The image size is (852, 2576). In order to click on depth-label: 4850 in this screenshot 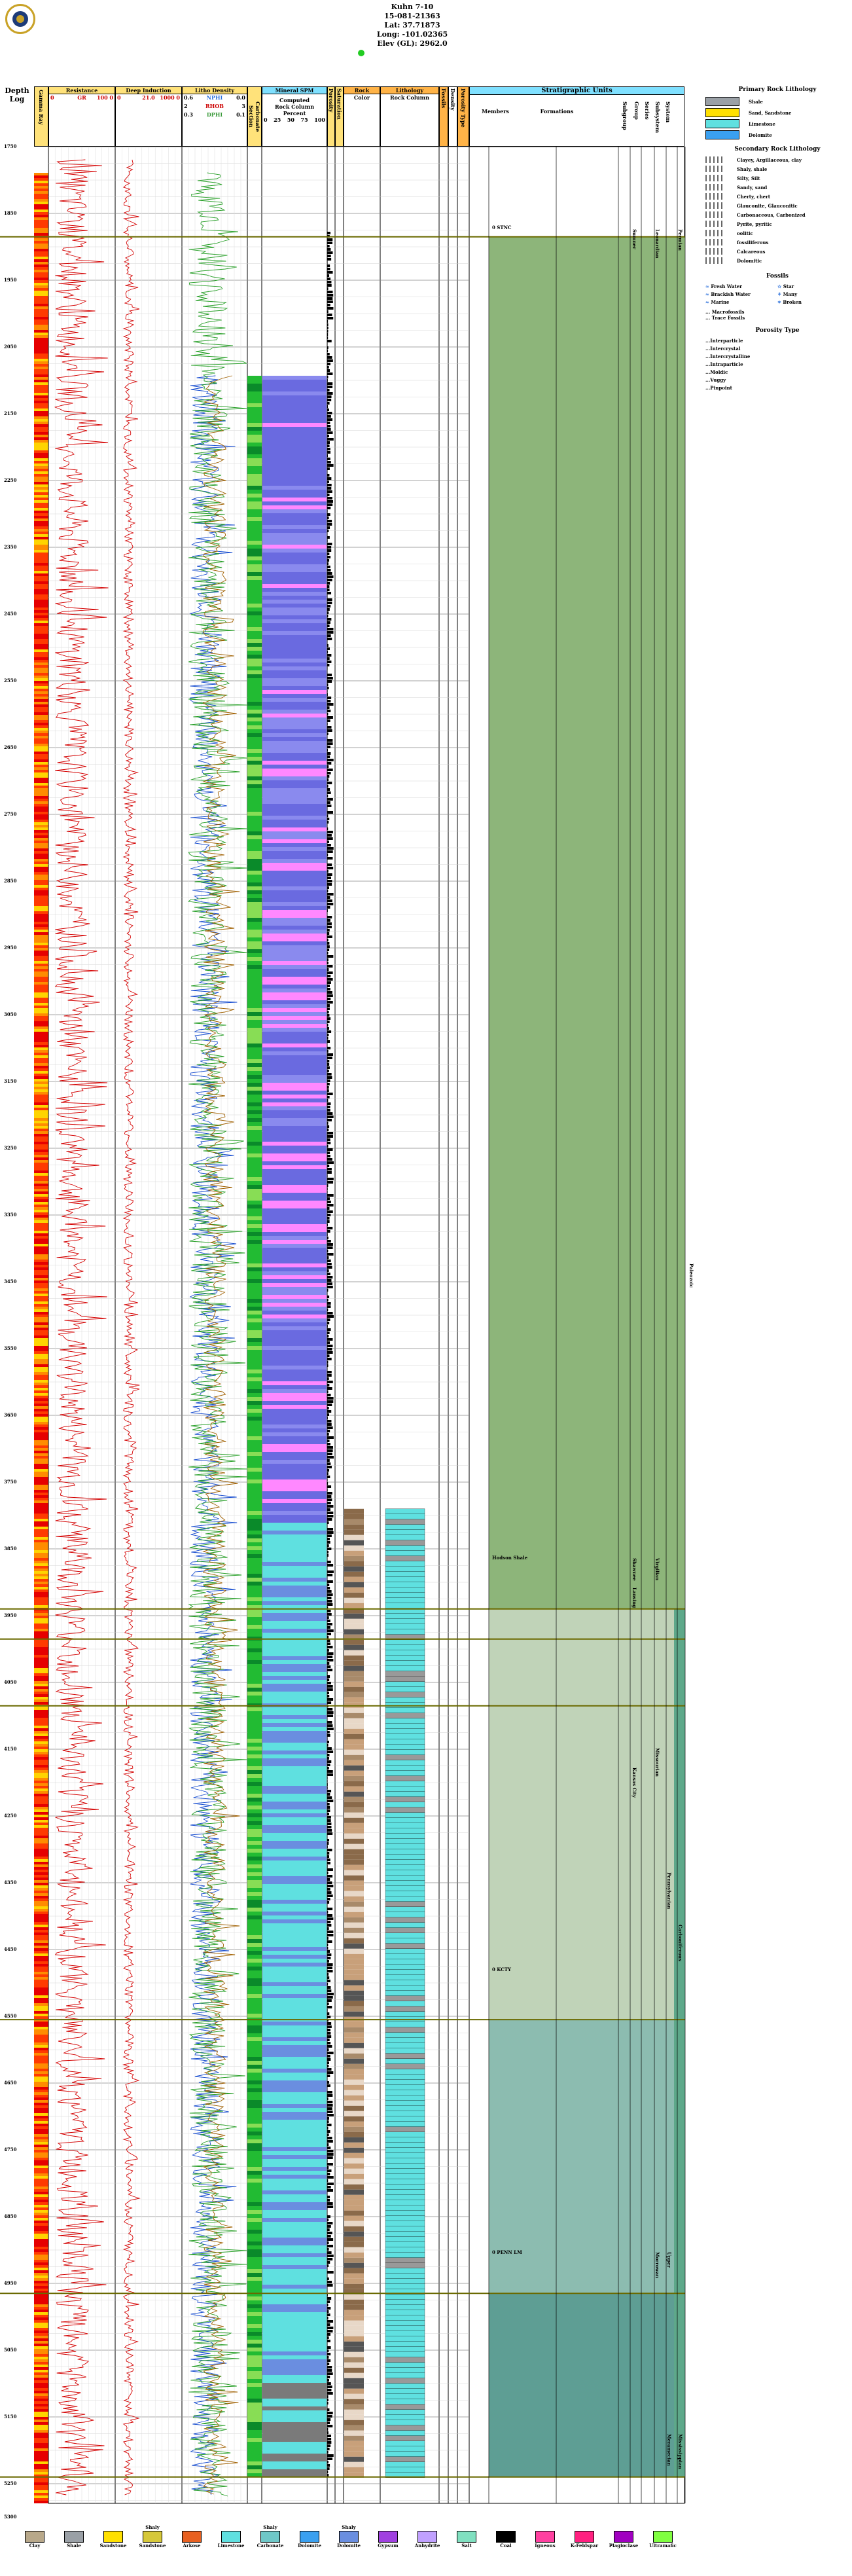, I will do `click(10, 2216)`.